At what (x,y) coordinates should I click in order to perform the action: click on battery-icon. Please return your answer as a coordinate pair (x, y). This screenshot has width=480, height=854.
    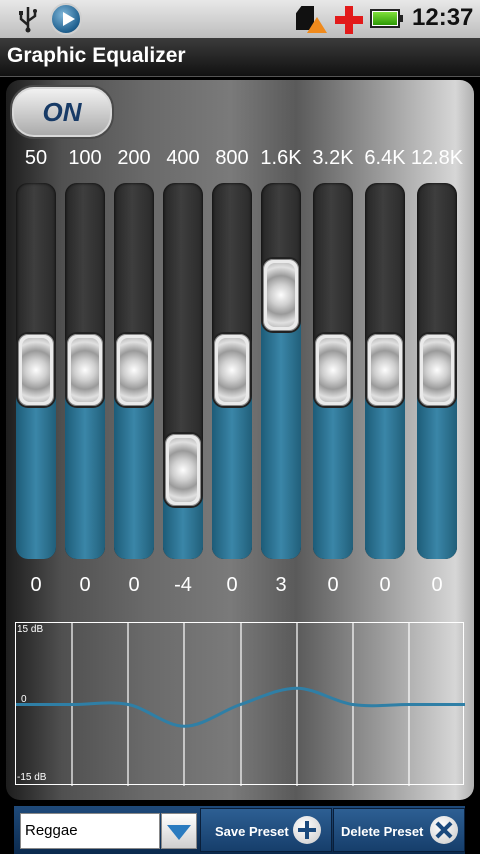
    Looking at the image, I should click on (386, 18).